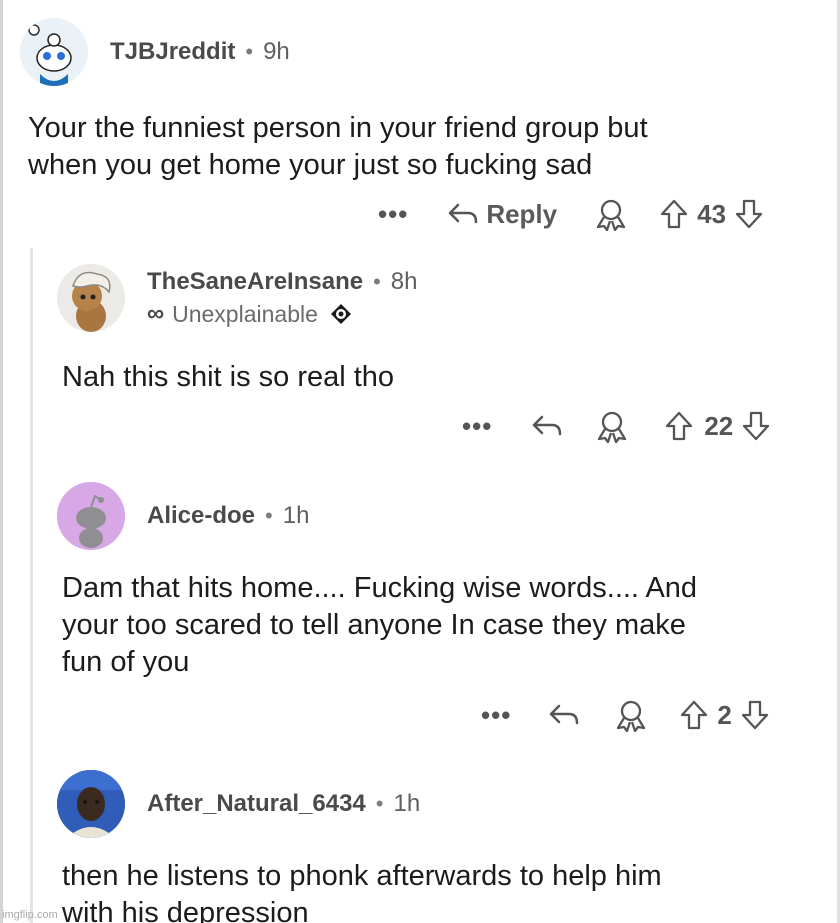  What do you see at coordinates (54, 52) in the screenshot?
I see `snoo-avatar-icon` at bounding box center [54, 52].